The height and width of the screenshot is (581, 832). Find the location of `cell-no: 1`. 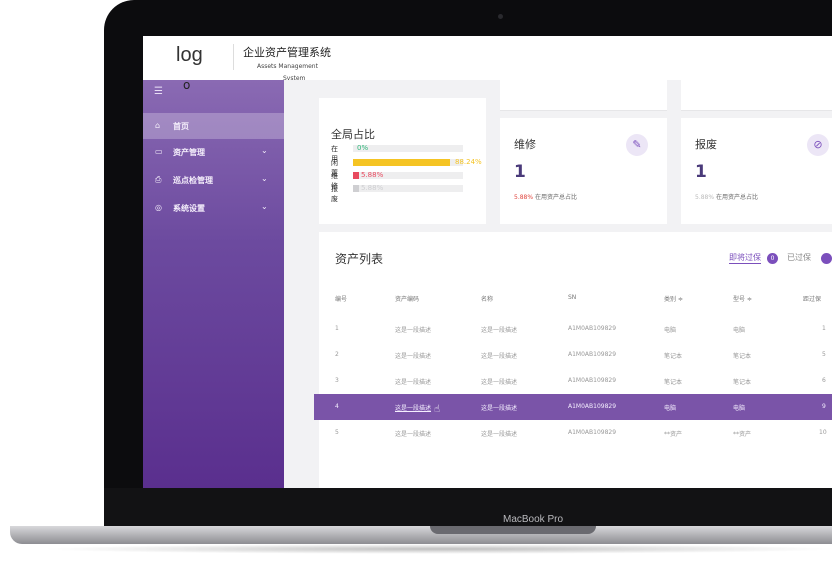

cell-no: 1 is located at coordinates (337, 328).